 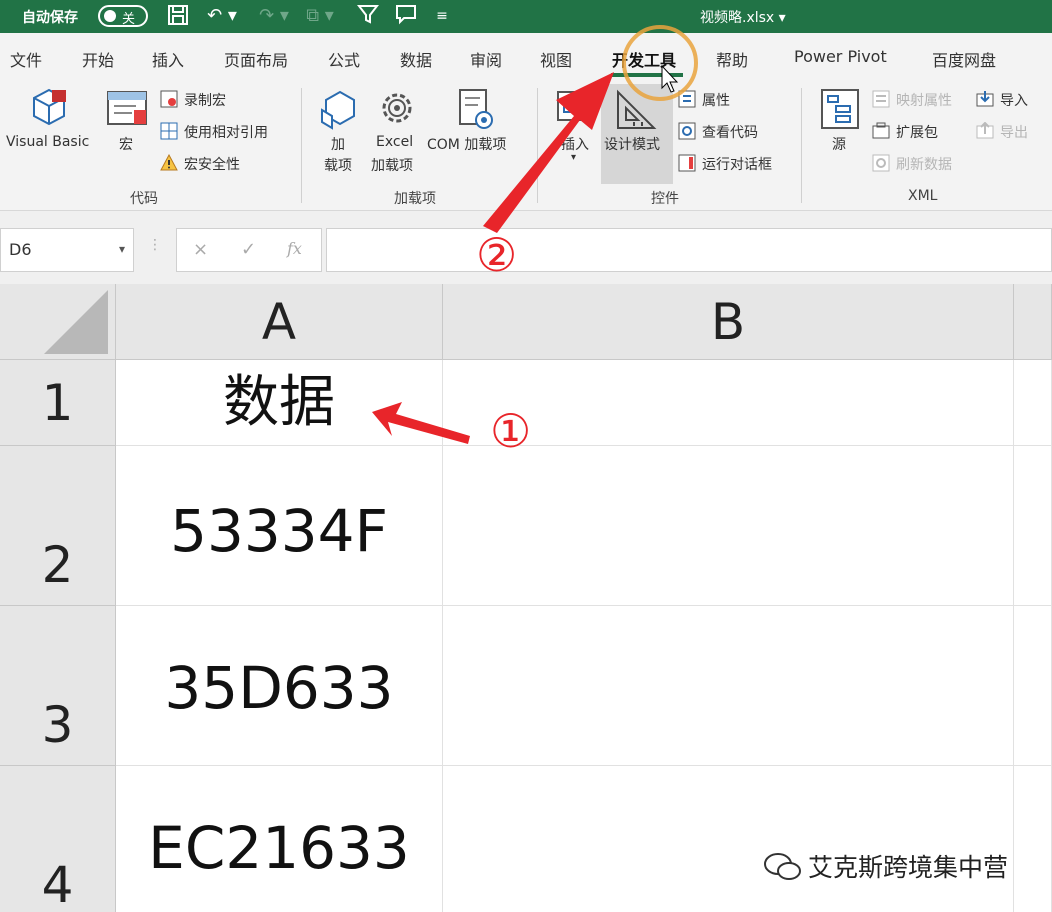 What do you see at coordinates (689, 250) in the screenshot?
I see `formula-input` at bounding box center [689, 250].